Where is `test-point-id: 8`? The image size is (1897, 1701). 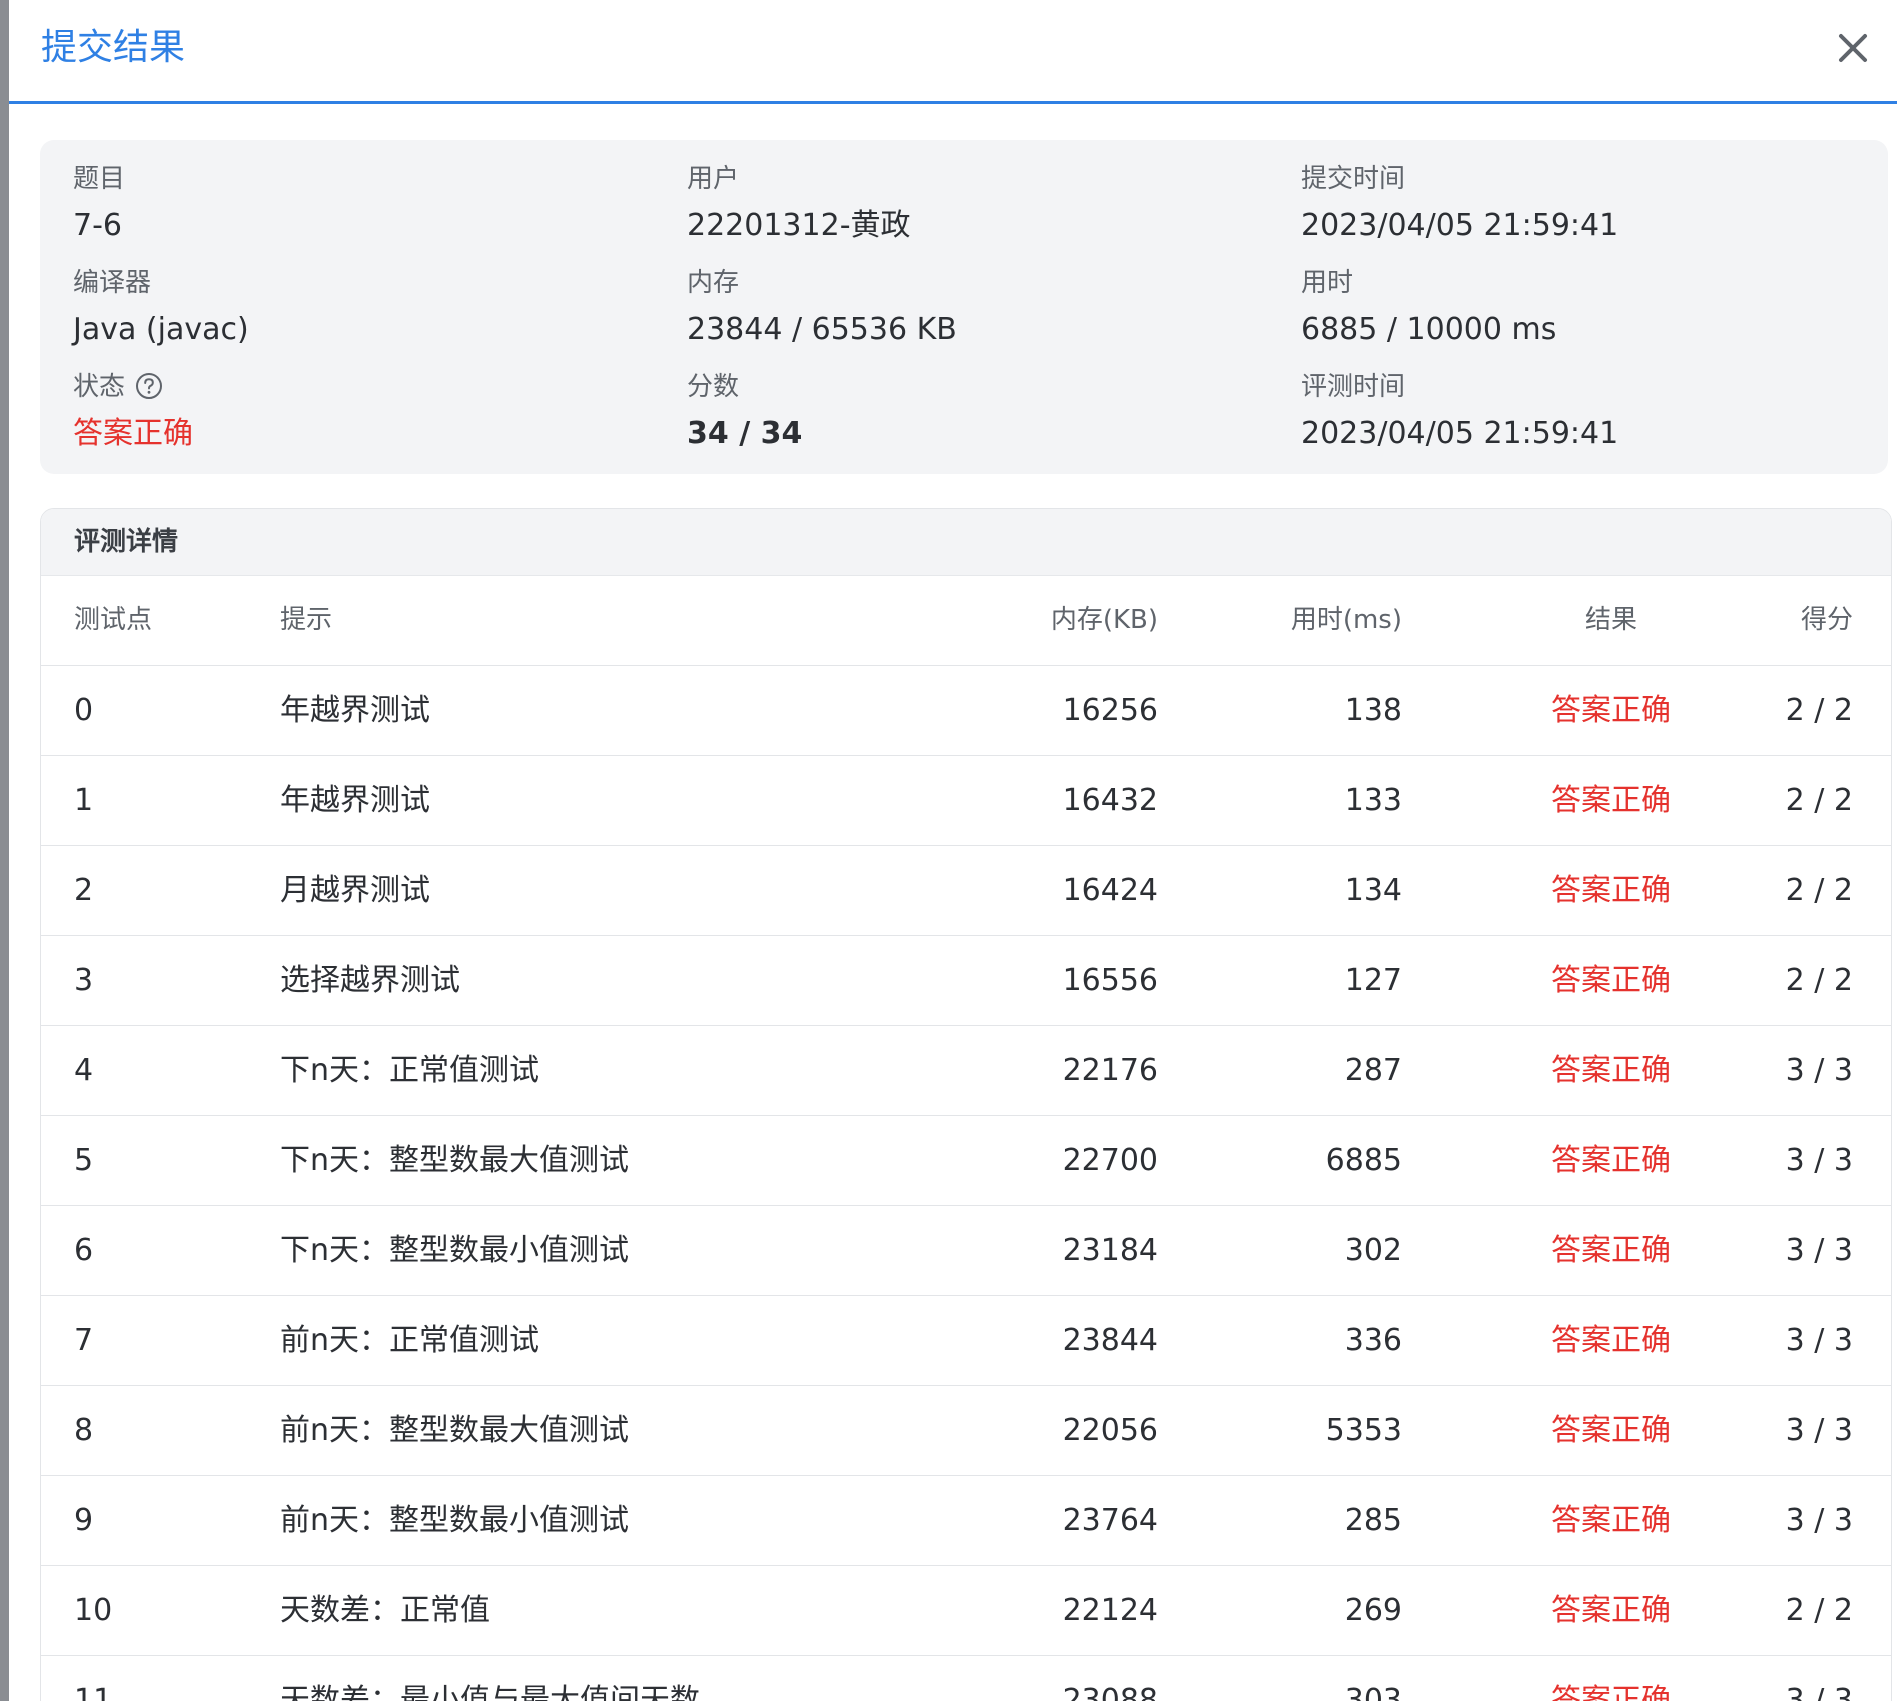 test-point-id: 8 is located at coordinates (84, 1430).